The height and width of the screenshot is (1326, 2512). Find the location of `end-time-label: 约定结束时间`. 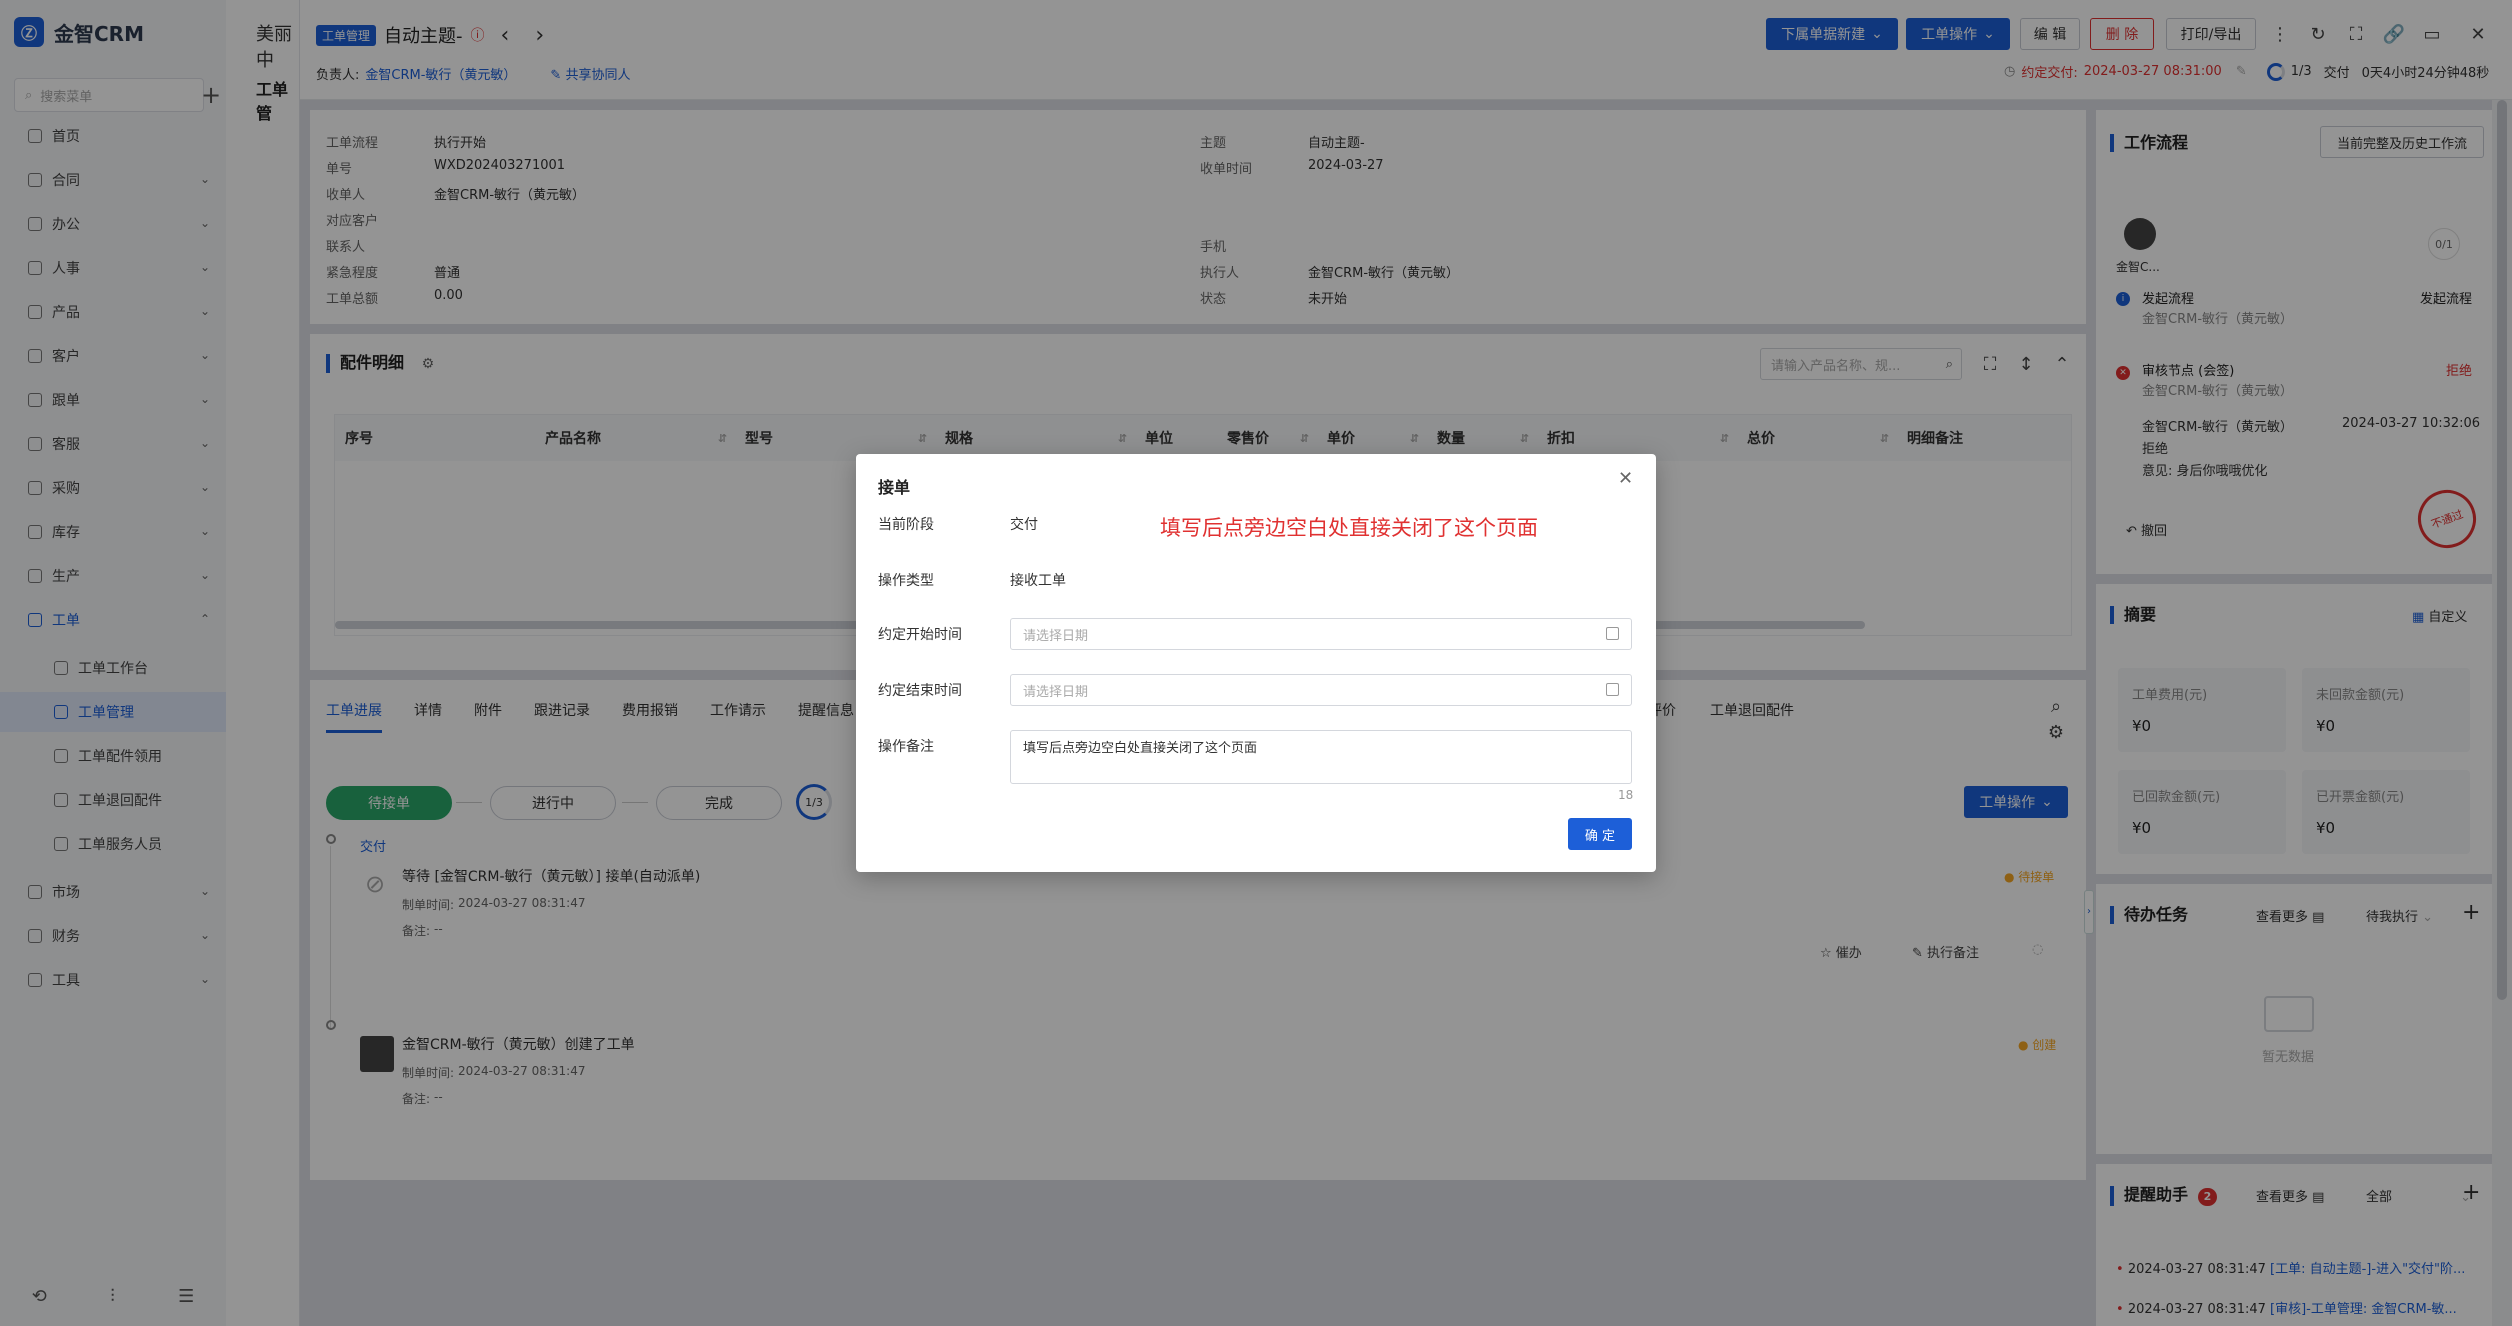

end-time-label: 约定结束时间 is located at coordinates (920, 691).